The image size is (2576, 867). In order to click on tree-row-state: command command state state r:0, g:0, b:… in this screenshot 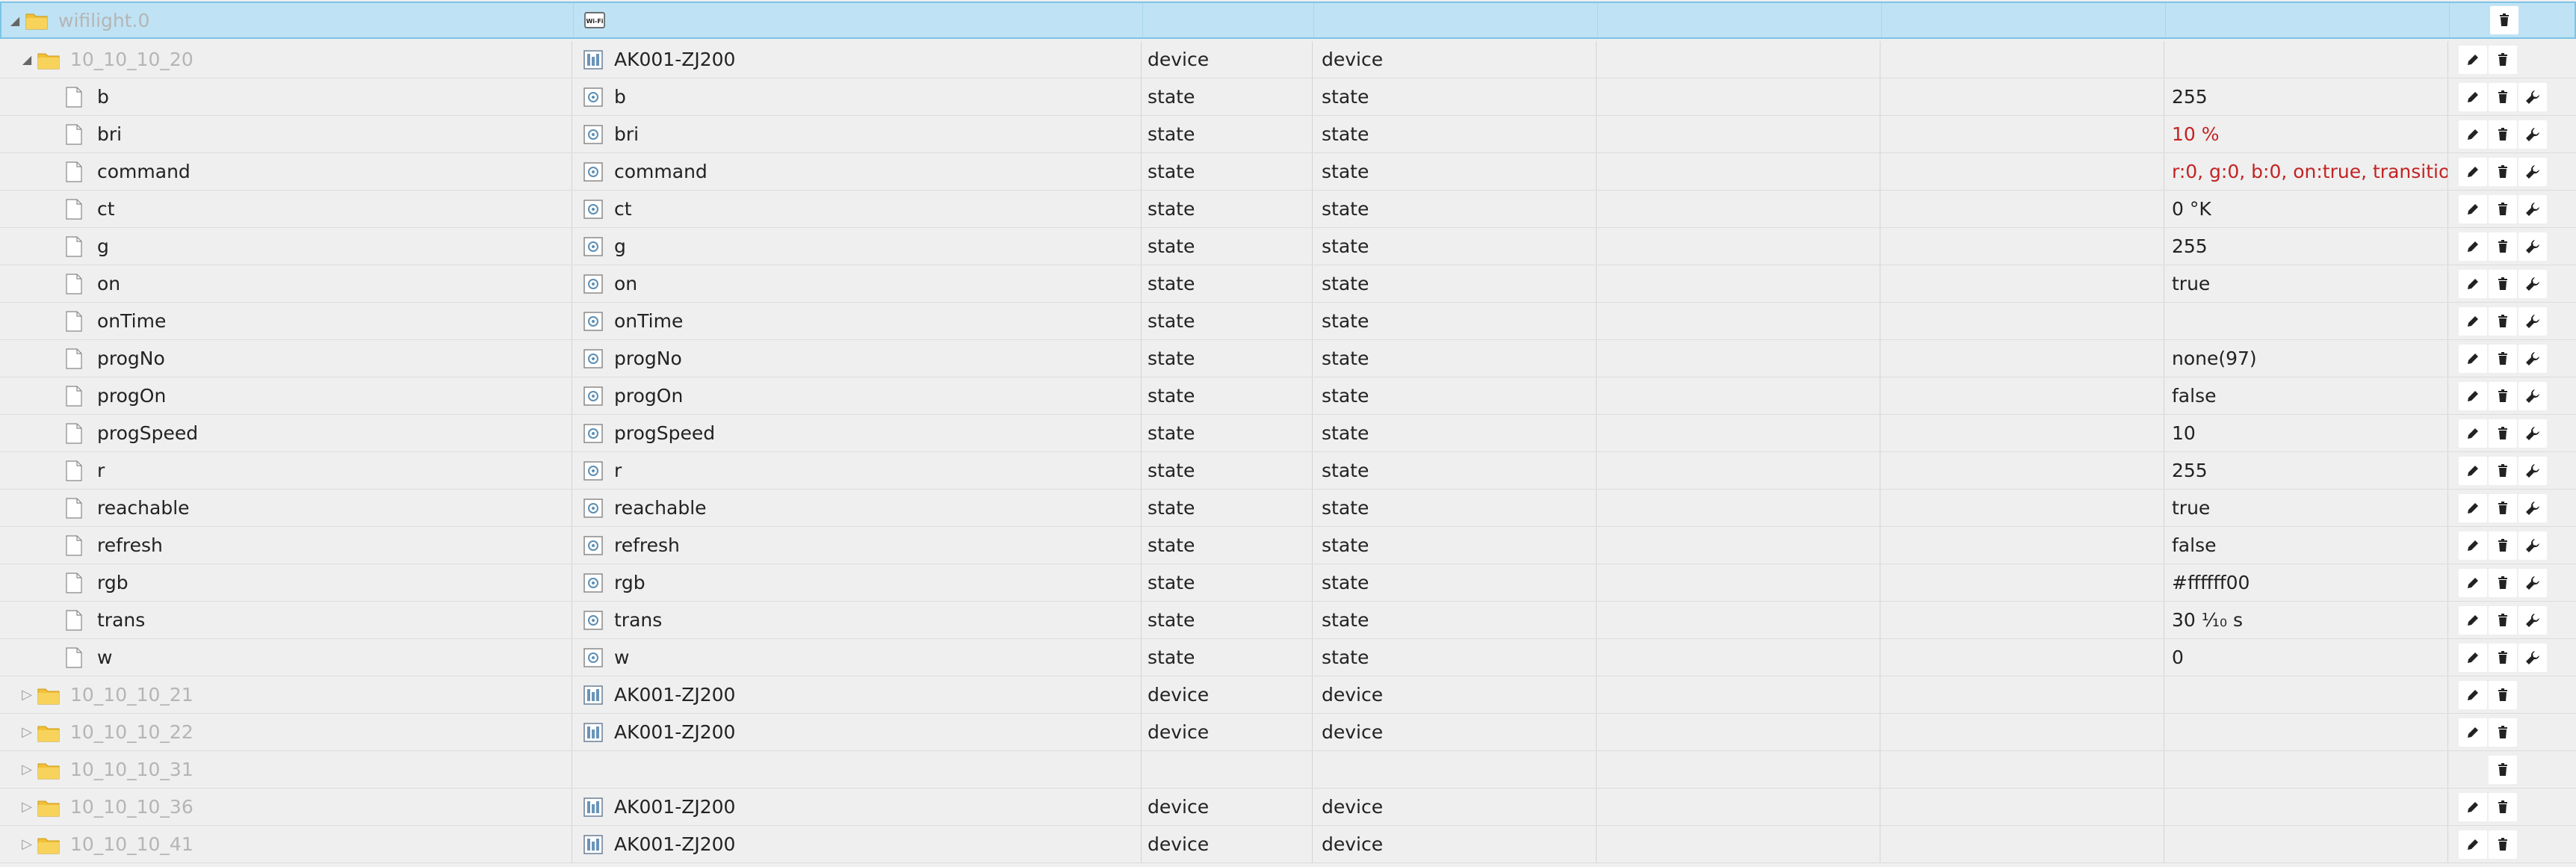, I will do `click(1288, 172)`.